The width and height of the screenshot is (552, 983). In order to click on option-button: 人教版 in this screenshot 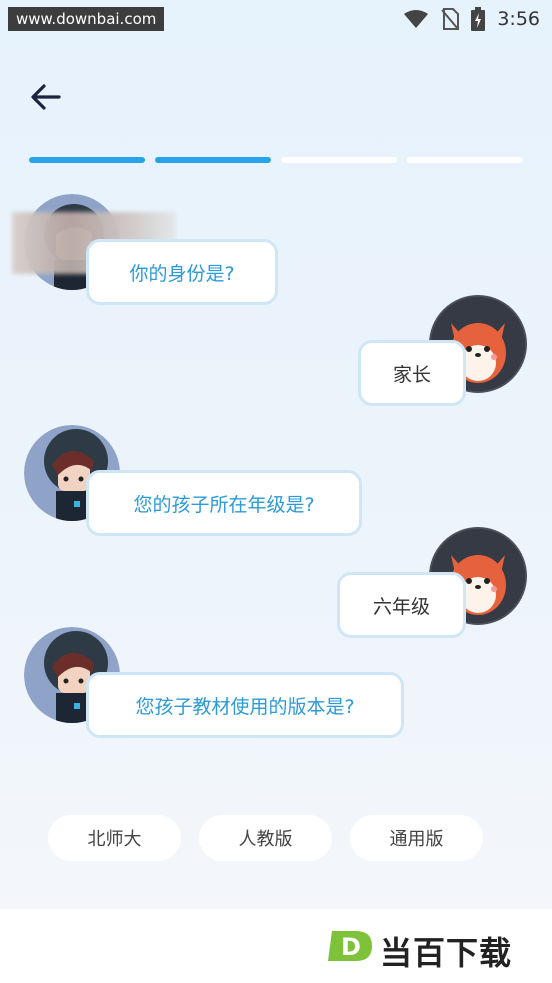, I will do `click(265, 838)`.